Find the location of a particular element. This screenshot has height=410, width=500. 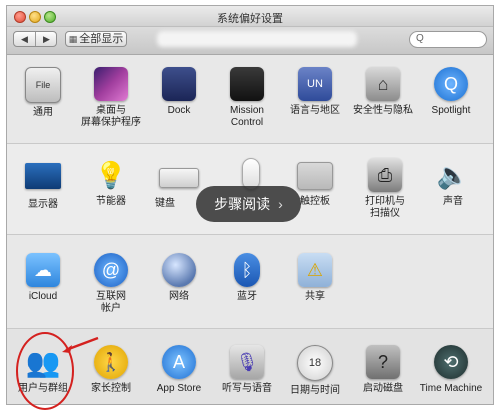

pref-label: 桌面与 屏幕保护程序 is located at coordinates (111, 116).